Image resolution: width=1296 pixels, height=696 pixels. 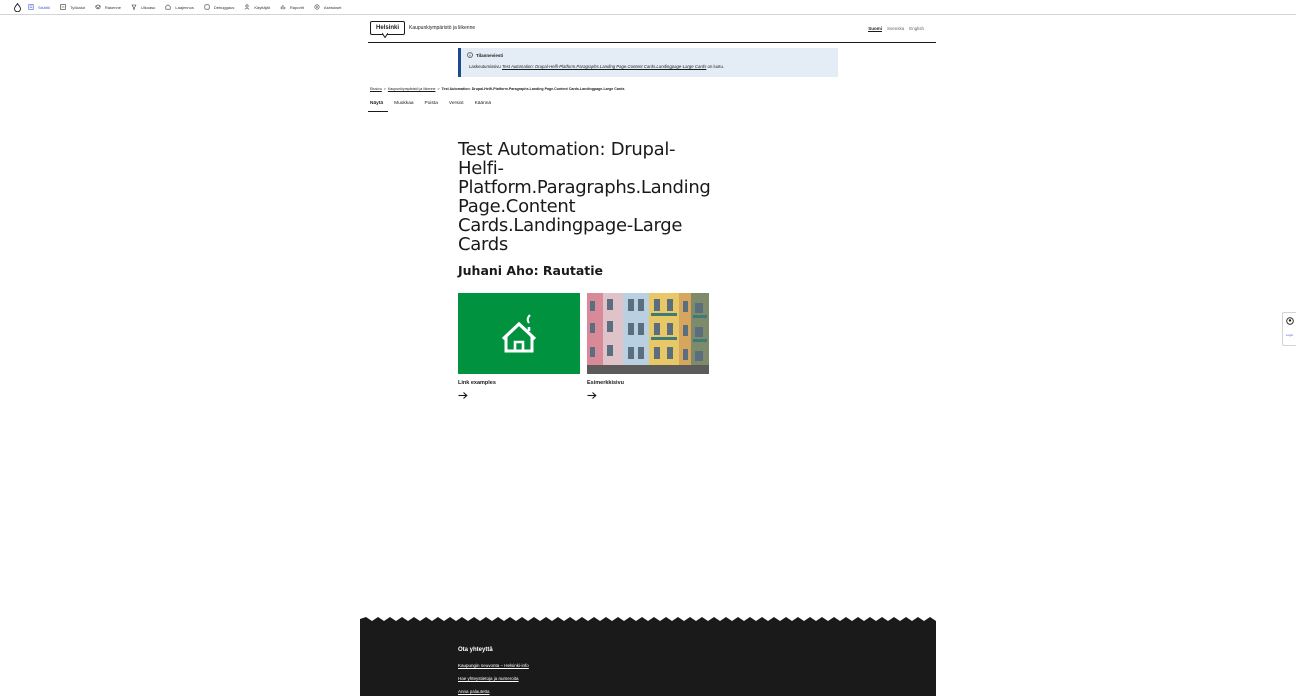 I want to click on card-title: Link examples, so click(x=477, y=383).